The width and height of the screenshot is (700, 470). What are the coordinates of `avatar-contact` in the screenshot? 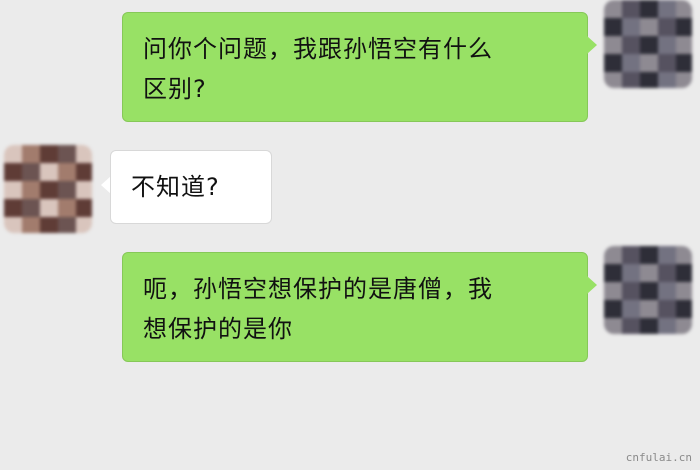 It's located at (48, 189).